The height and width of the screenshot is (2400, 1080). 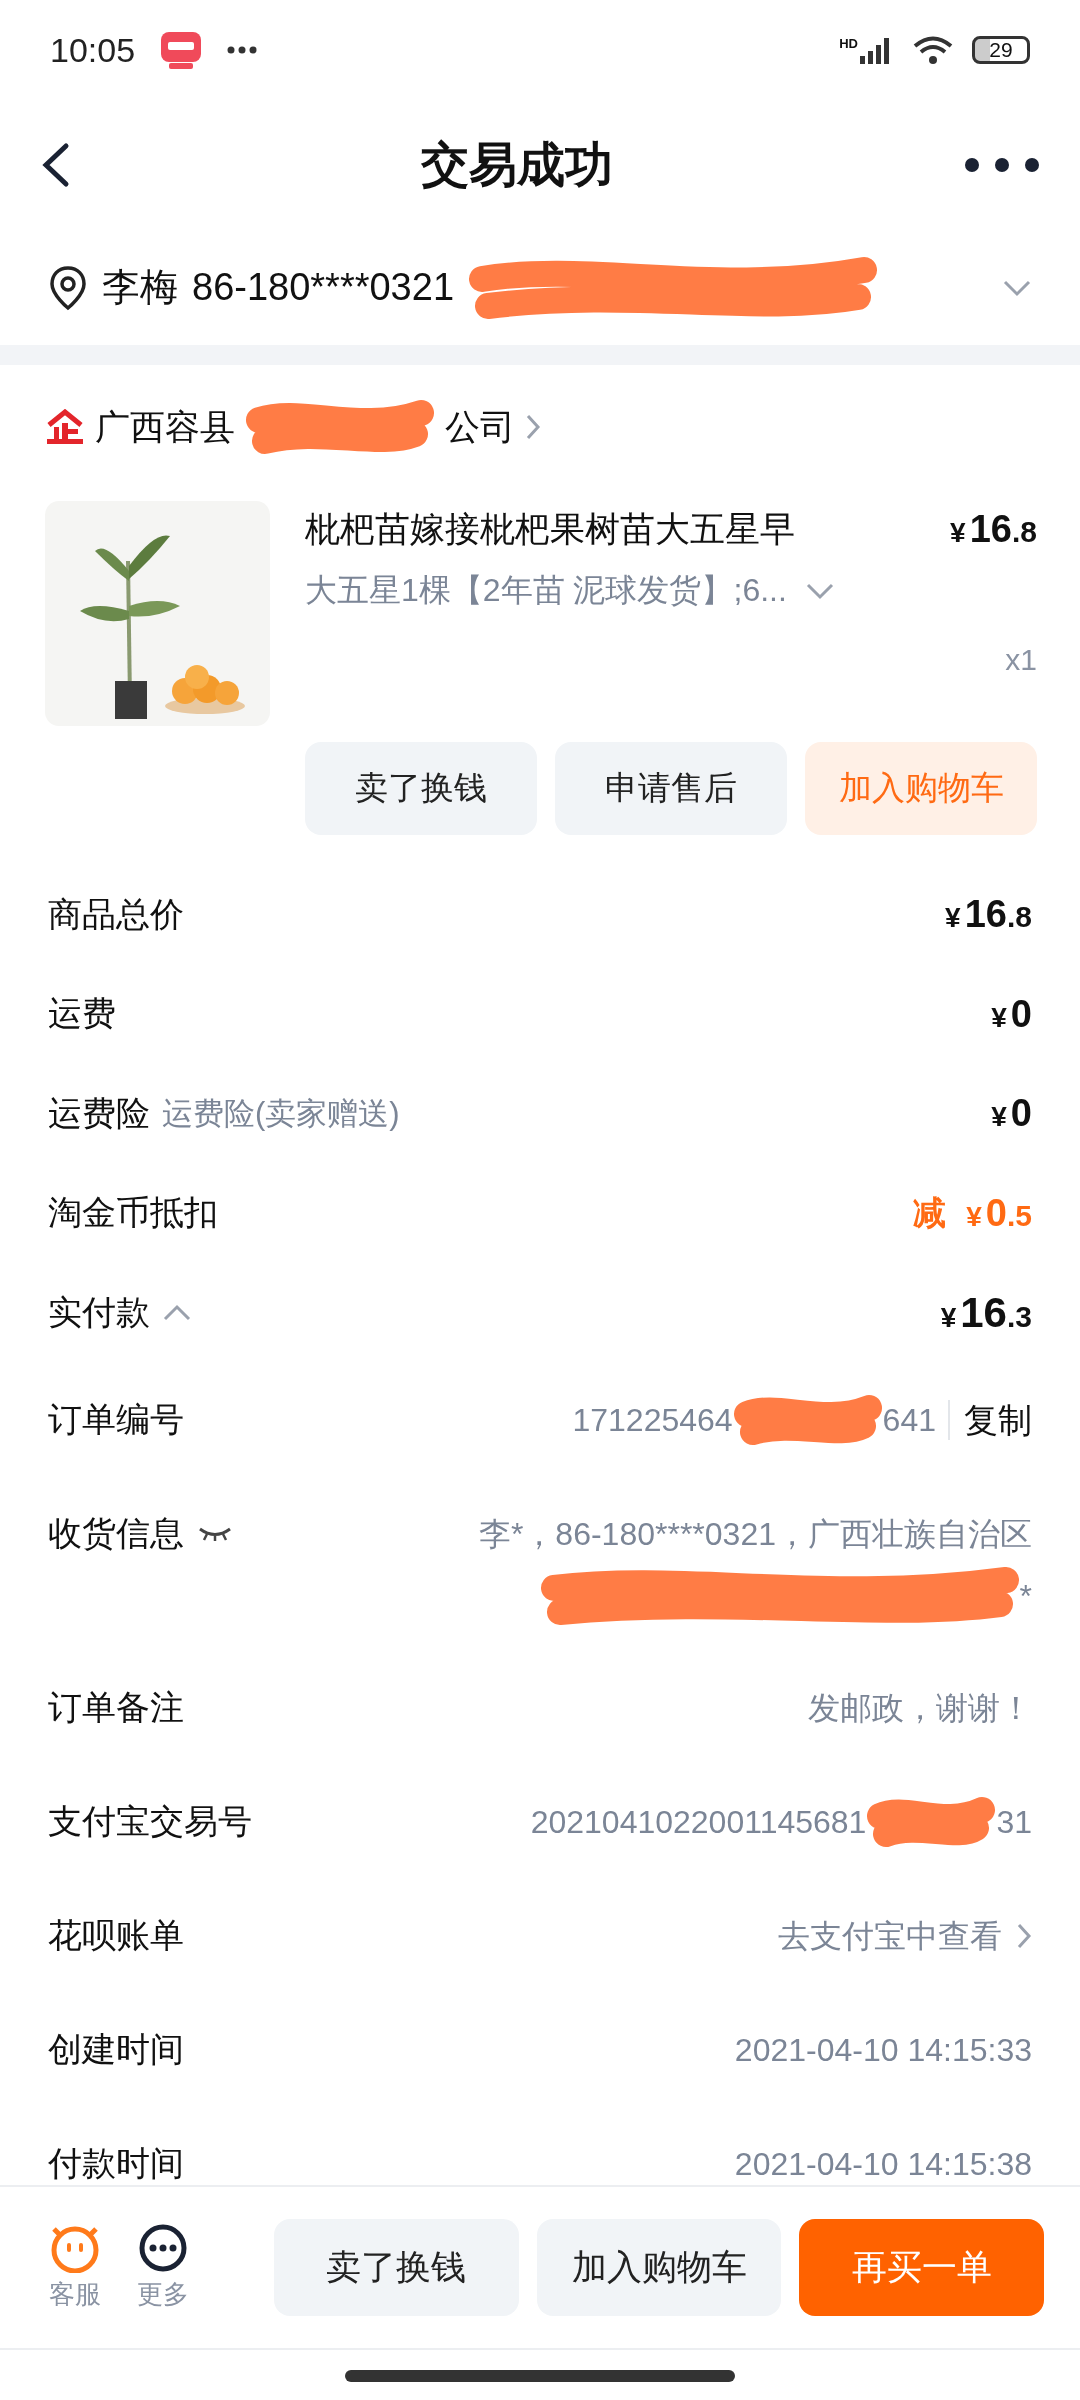 I want to click on link-chevron-icon, so click(x=1024, y=1935).